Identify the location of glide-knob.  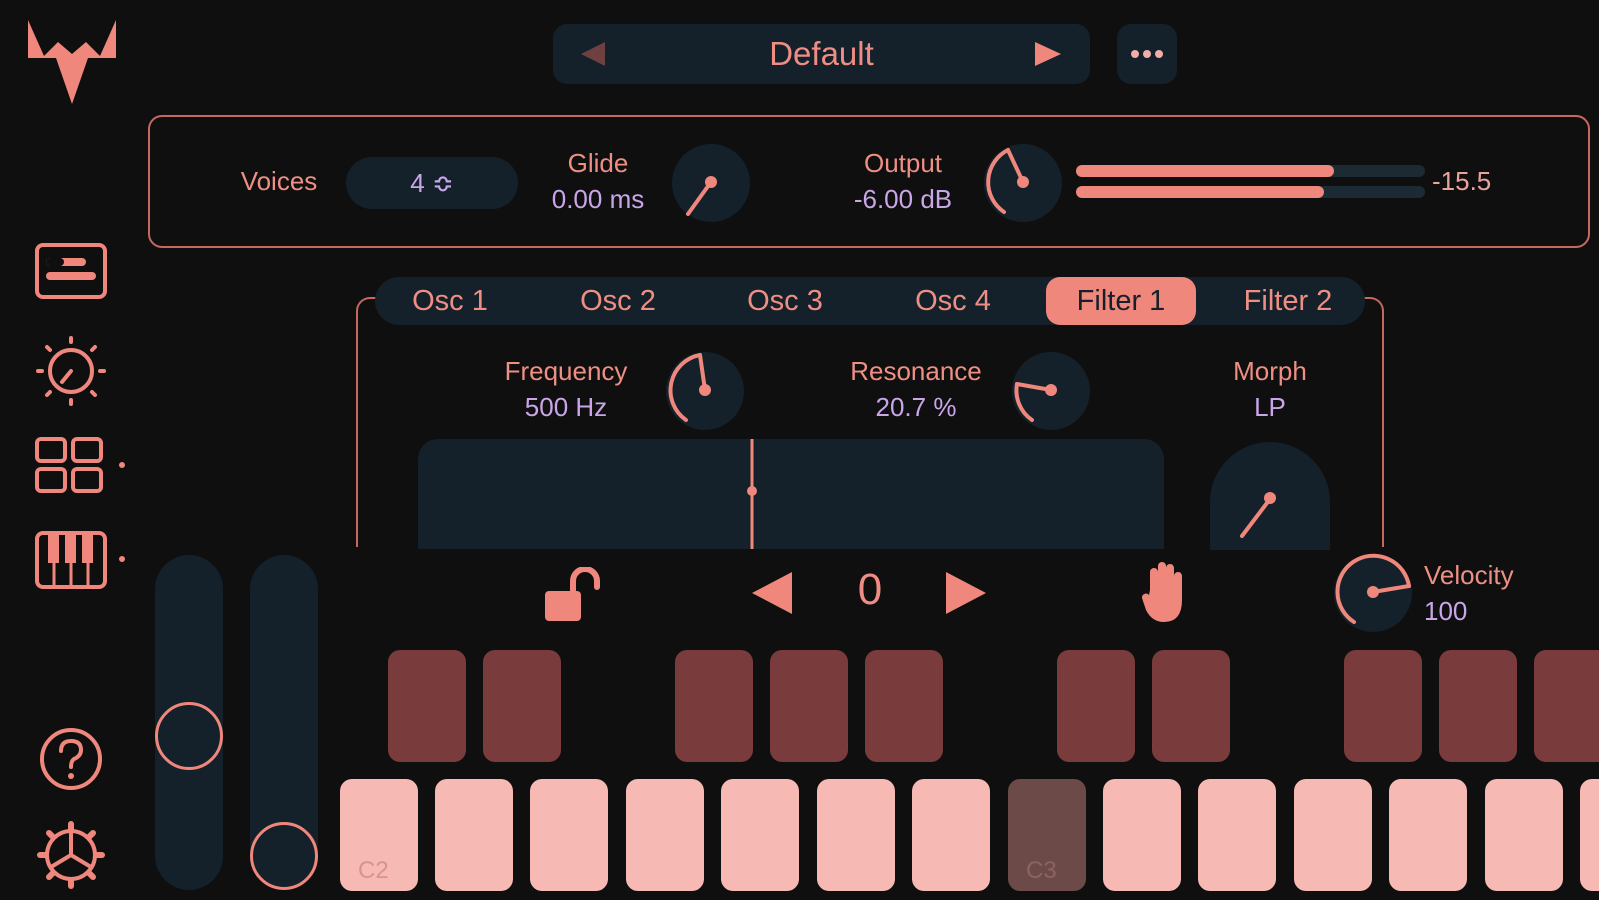
(711, 183).